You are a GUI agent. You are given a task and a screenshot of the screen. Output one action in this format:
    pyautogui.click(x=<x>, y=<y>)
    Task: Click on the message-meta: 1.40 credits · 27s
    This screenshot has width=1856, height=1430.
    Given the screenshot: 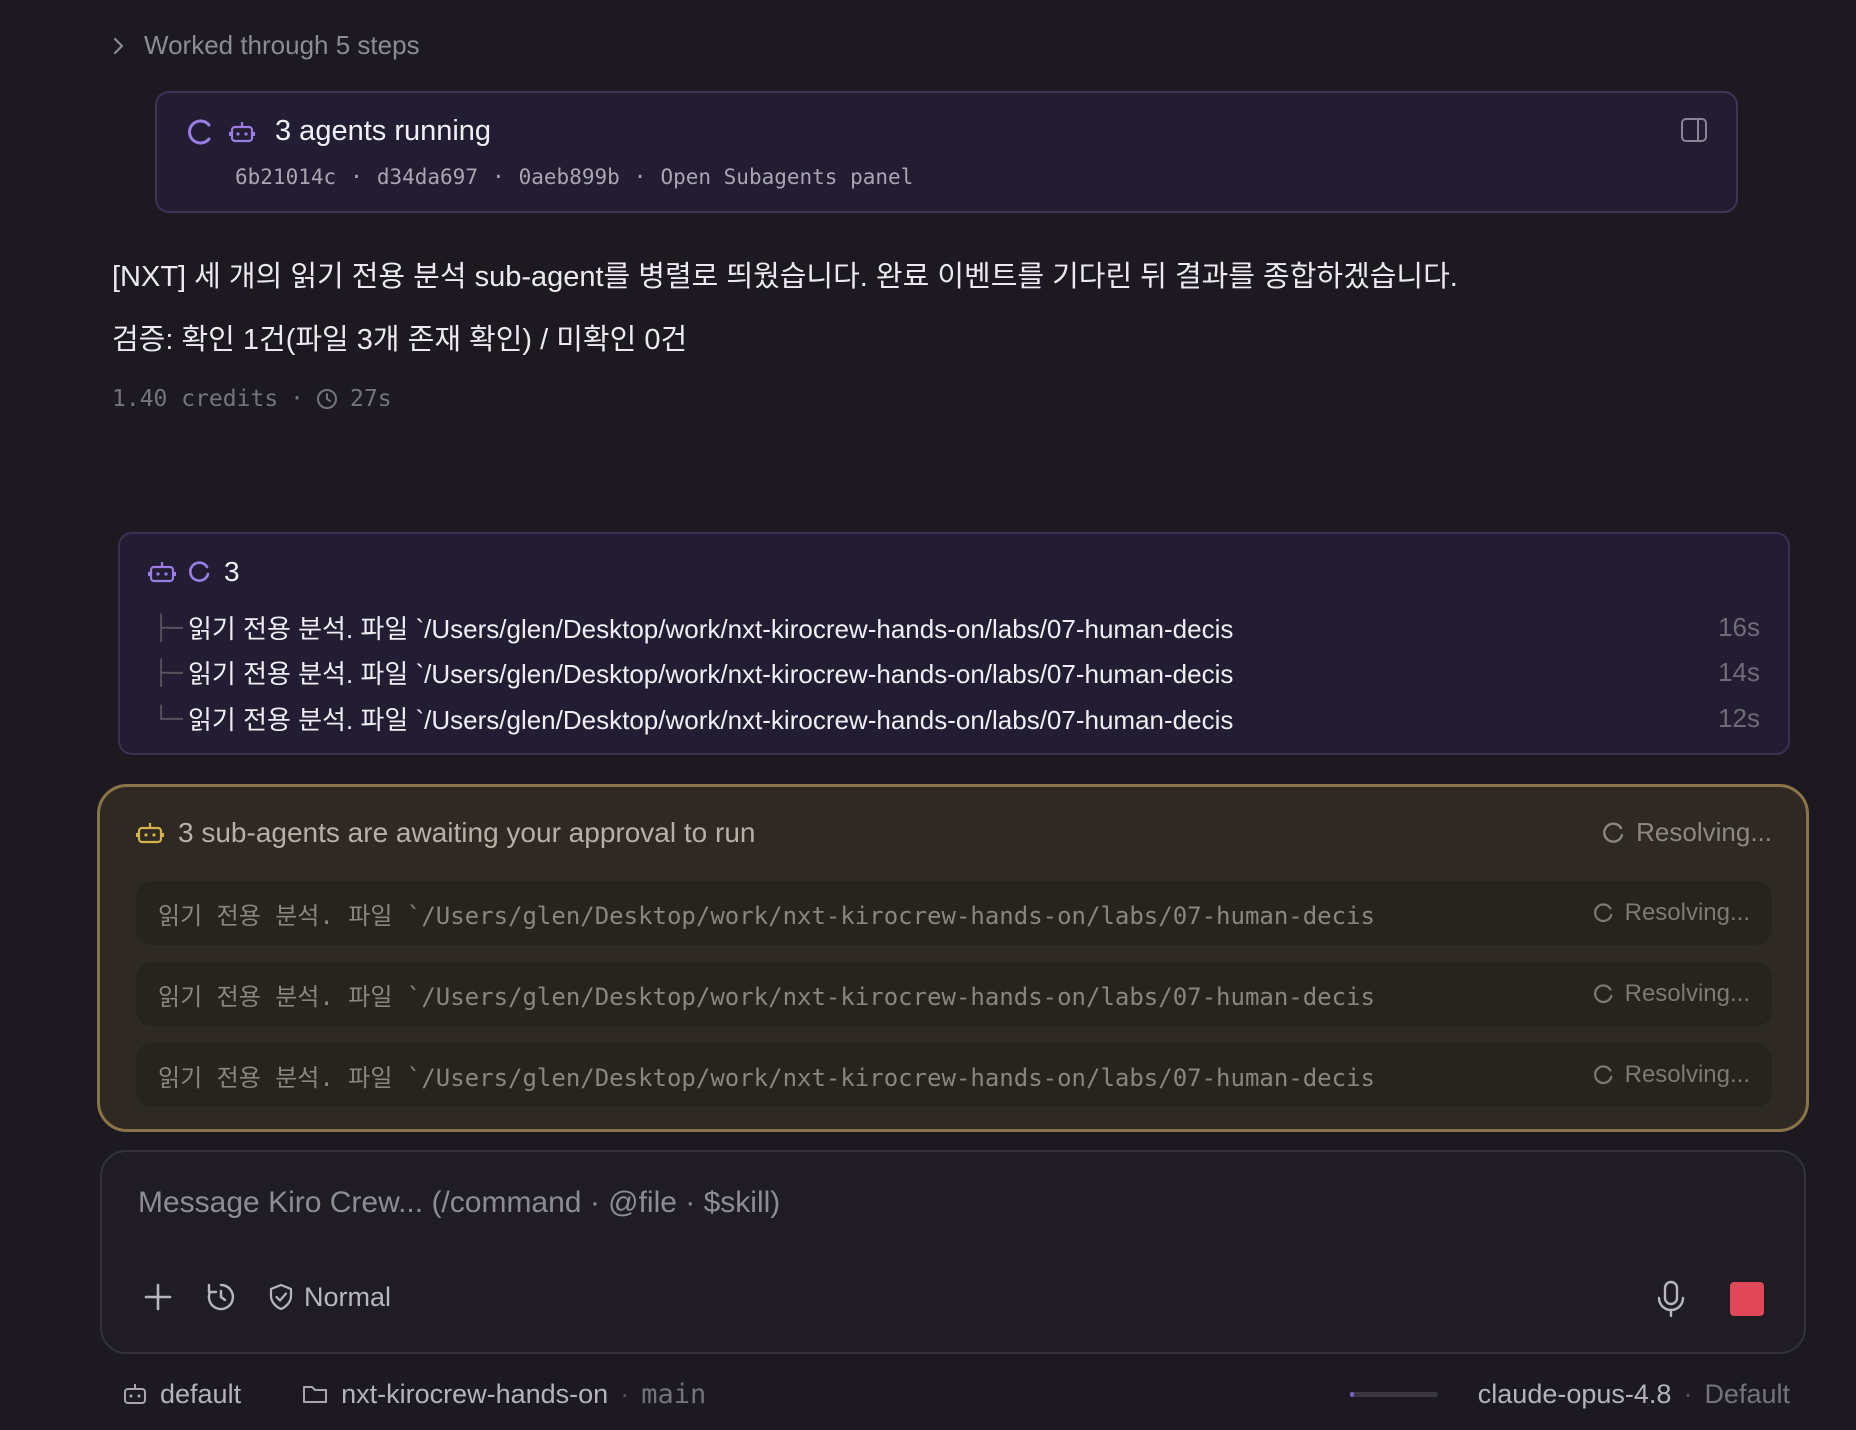 What is the action you would take?
    pyautogui.click(x=252, y=399)
    